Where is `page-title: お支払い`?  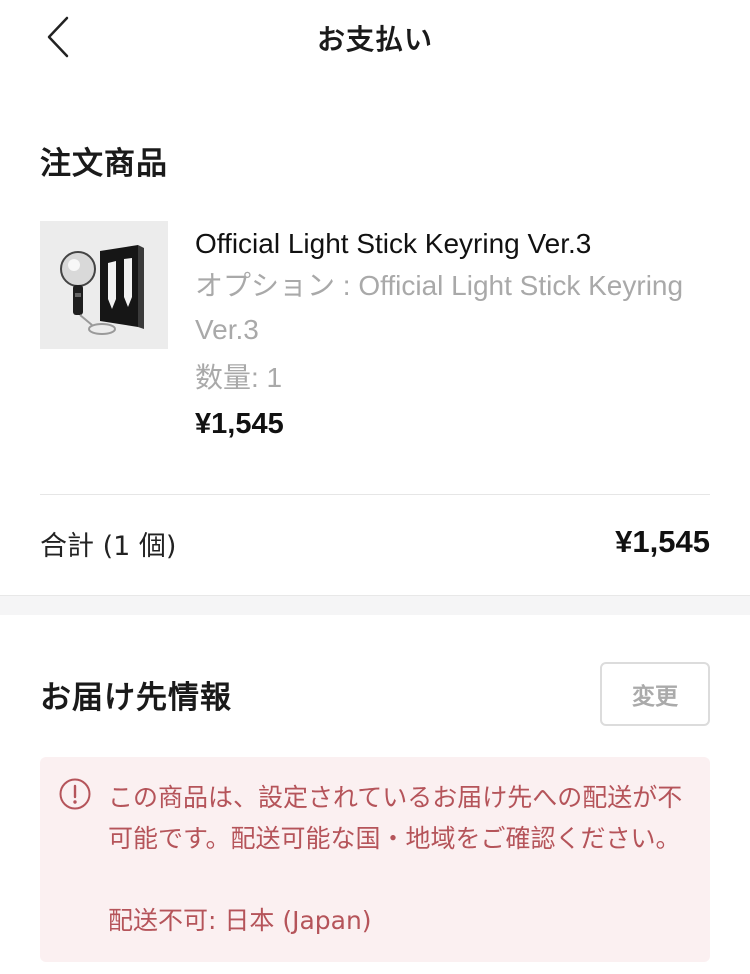
page-title: お支払い is located at coordinates (374, 39).